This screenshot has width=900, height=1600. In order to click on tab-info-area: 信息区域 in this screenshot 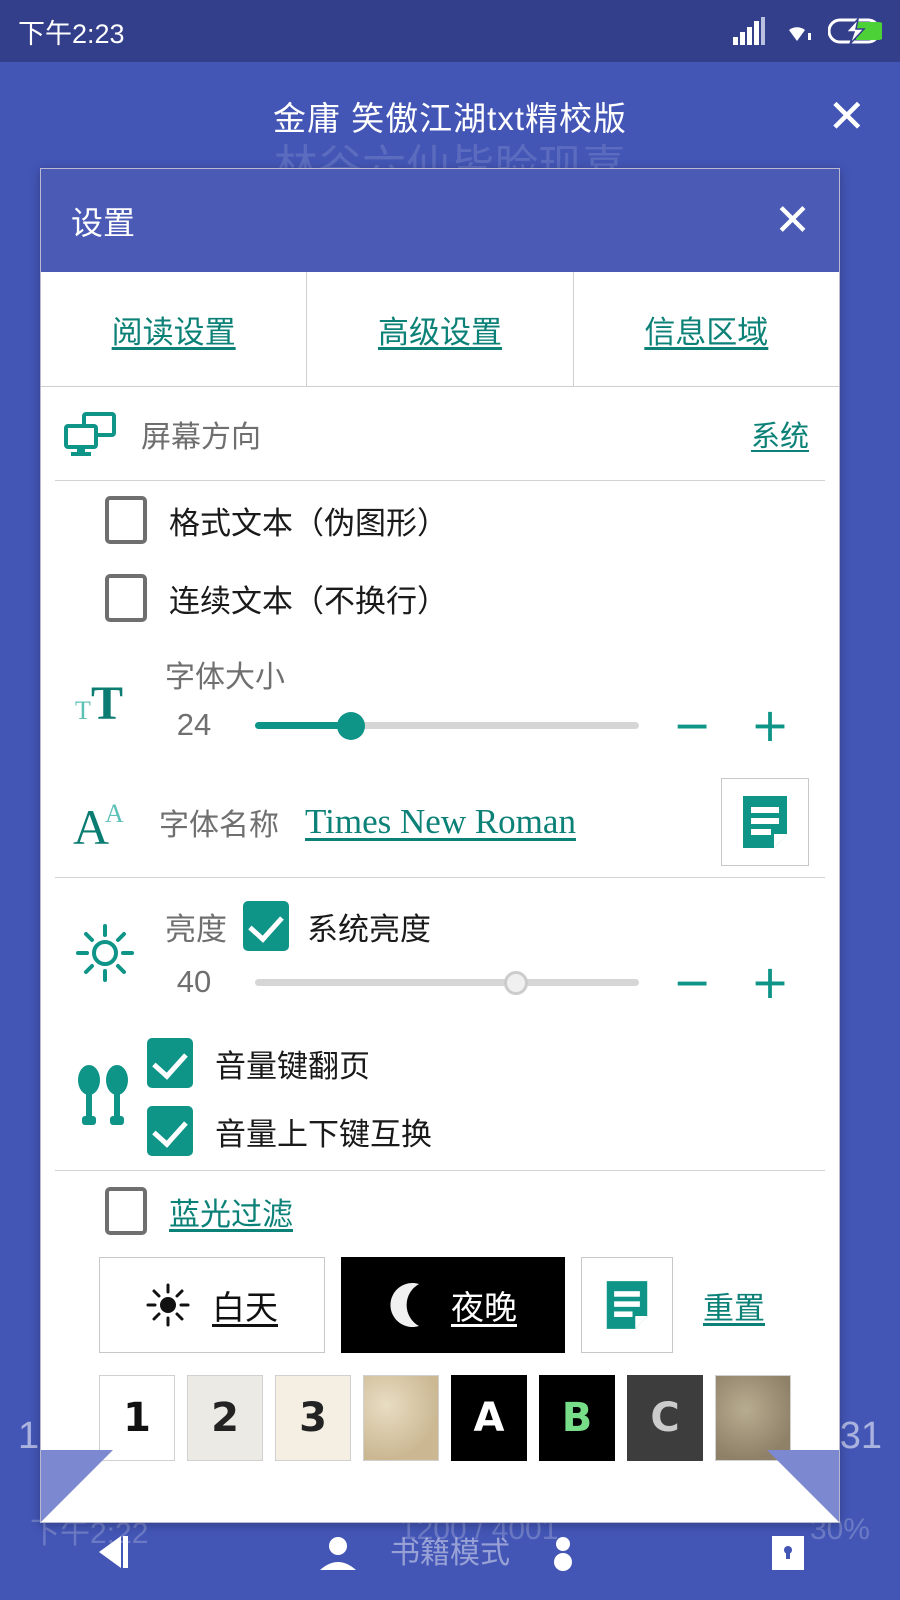, I will do `click(706, 329)`.